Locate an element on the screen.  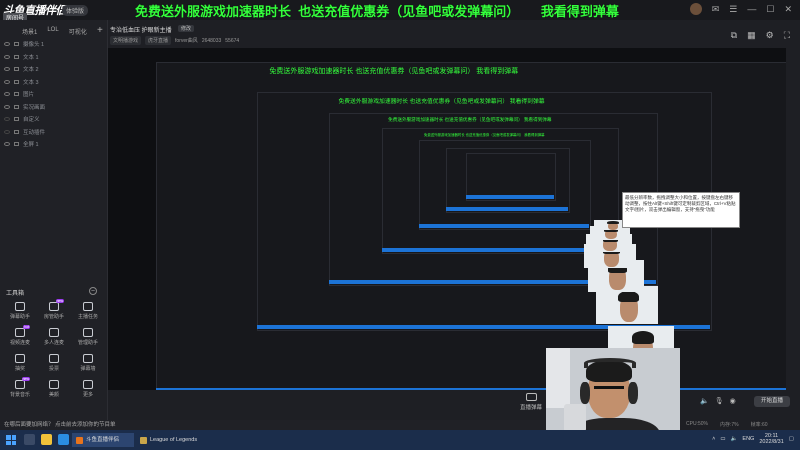
tool-icon: new is located at coordinates (22, 383).